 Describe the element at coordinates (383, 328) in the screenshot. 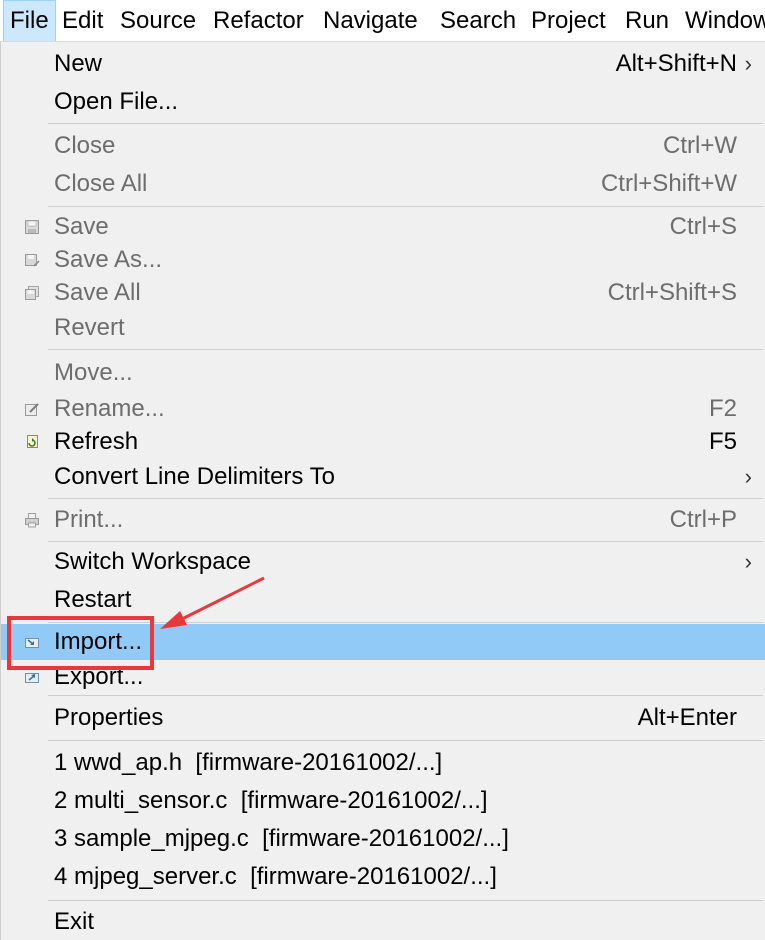

I see `menu-item-revert: Revert` at that location.